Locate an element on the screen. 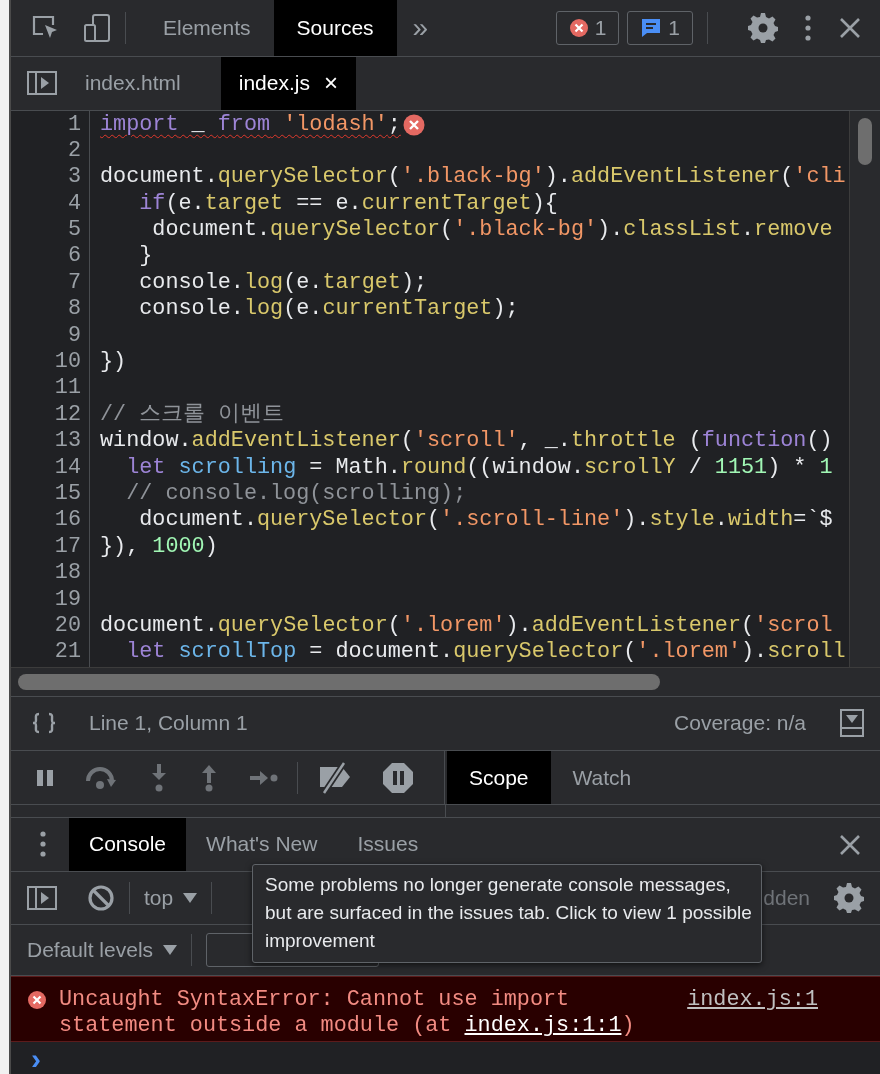 The image size is (880, 1074). code-line: }), 1000) is located at coordinates (159, 547).